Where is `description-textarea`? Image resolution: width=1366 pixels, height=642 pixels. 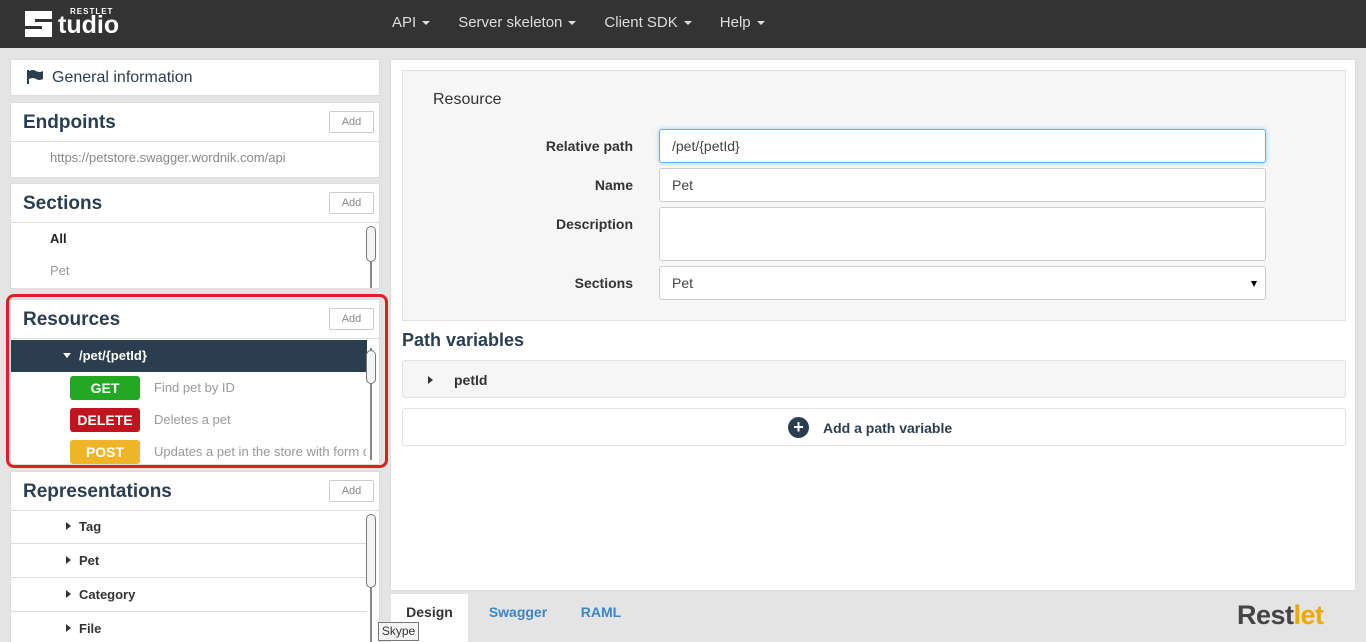 description-textarea is located at coordinates (962, 234).